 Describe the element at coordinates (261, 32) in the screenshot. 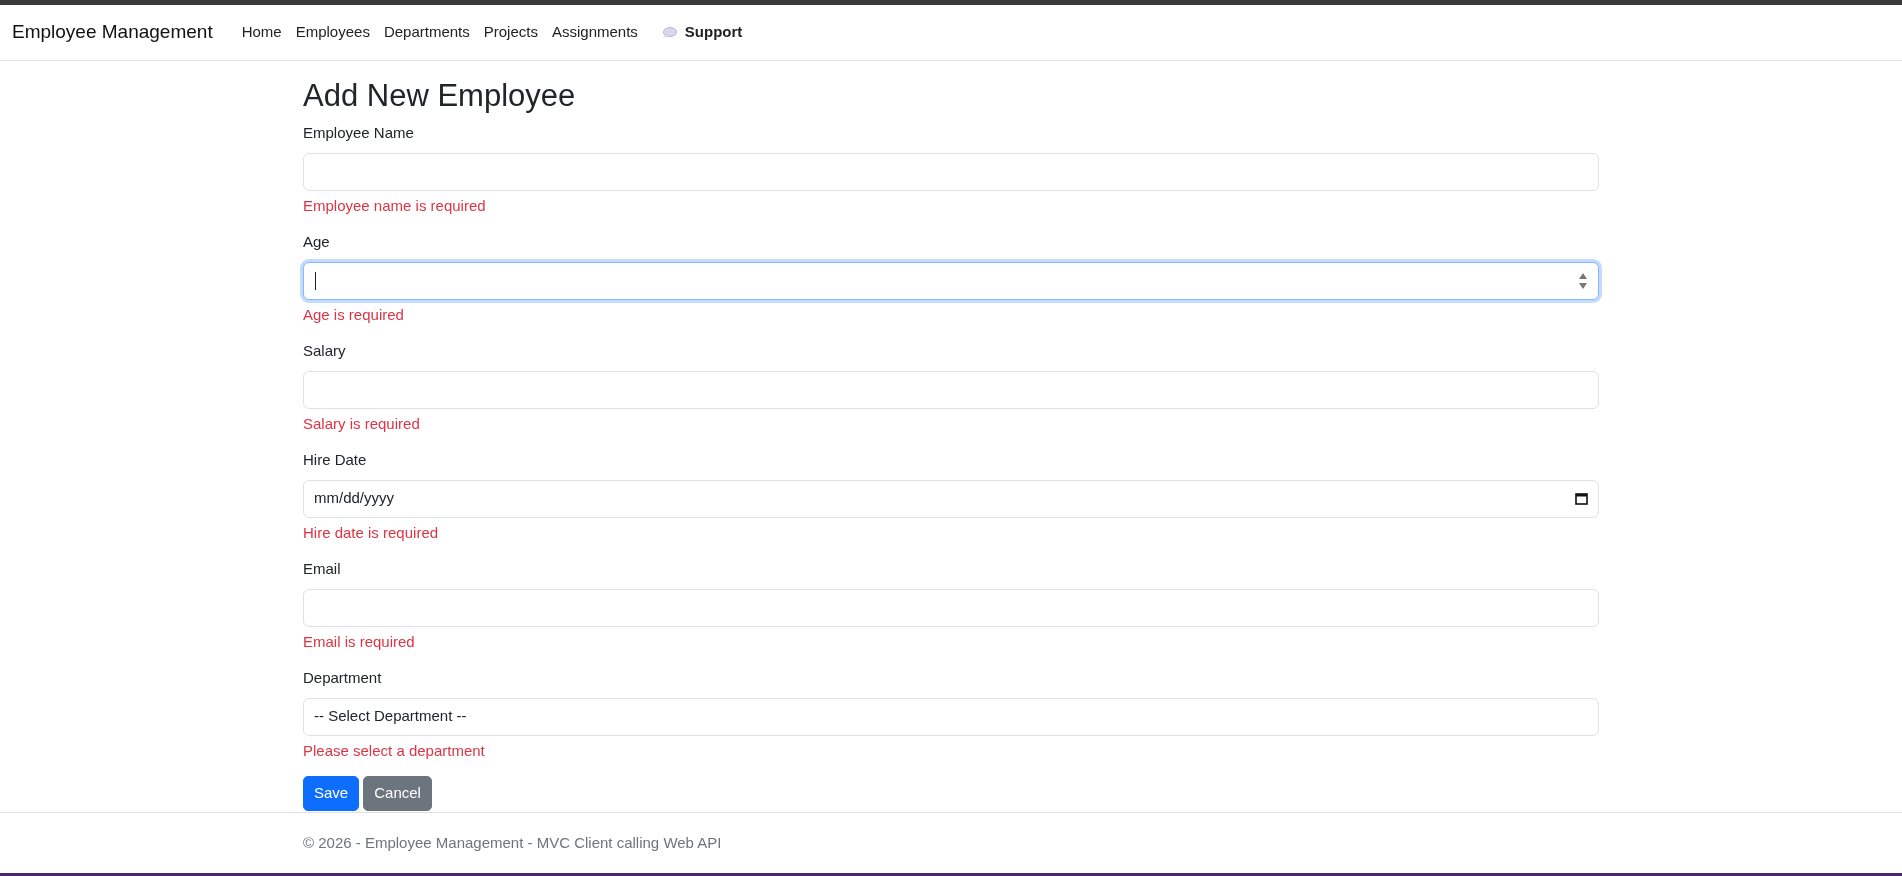

I see `nav-link: Home` at that location.